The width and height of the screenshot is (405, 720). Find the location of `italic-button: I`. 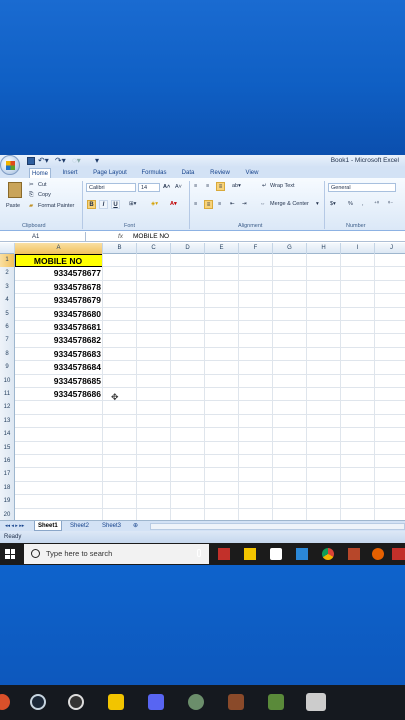

italic-button: I is located at coordinates (103, 204).